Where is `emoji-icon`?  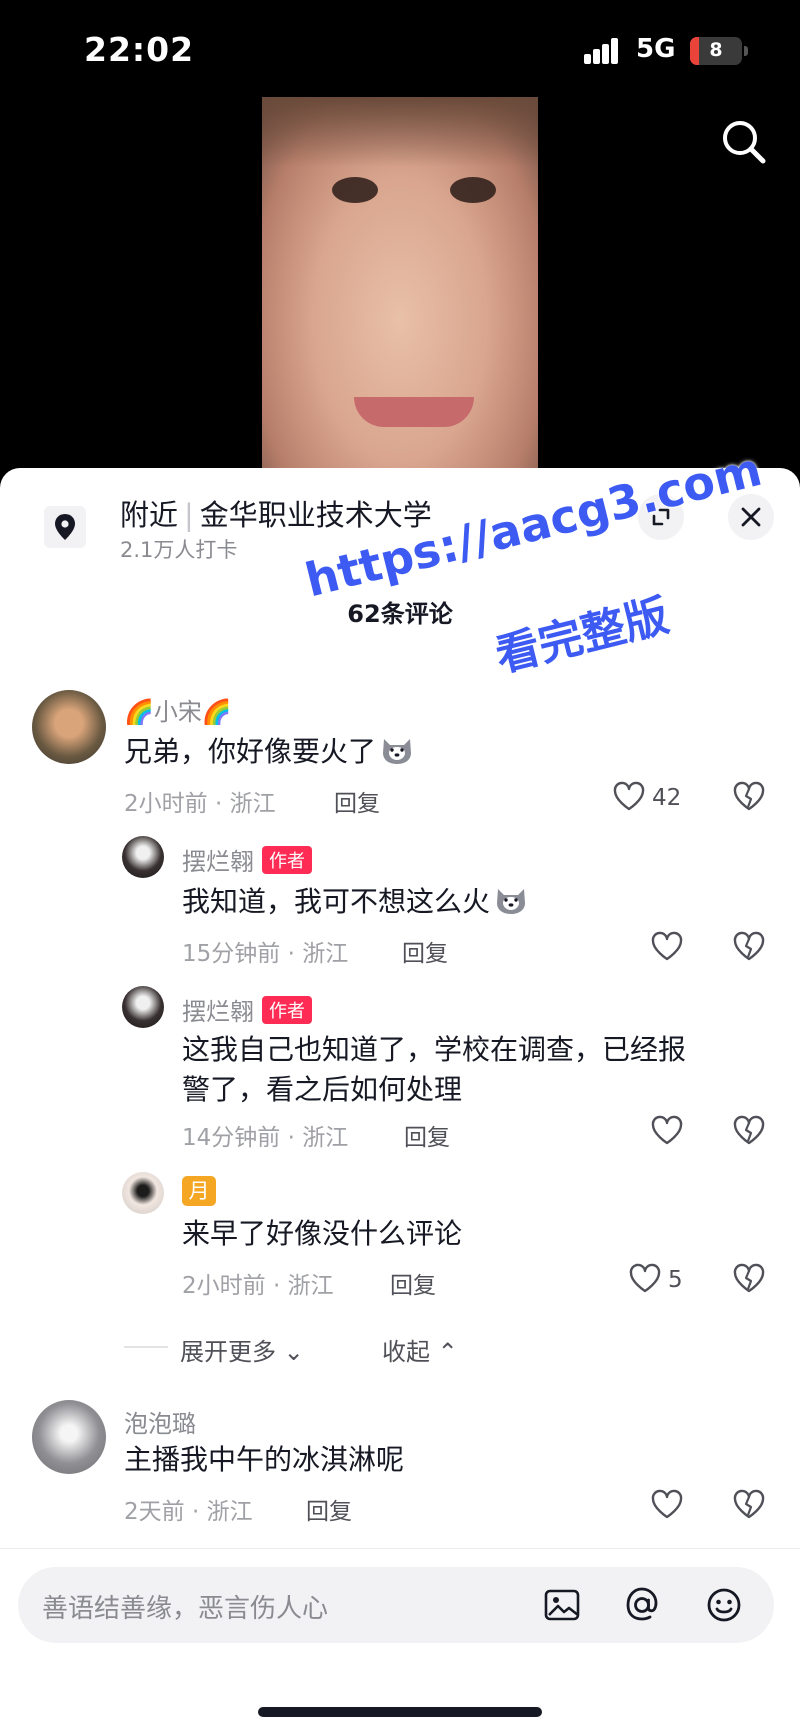 emoji-icon is located at coordinates (724, 1605).